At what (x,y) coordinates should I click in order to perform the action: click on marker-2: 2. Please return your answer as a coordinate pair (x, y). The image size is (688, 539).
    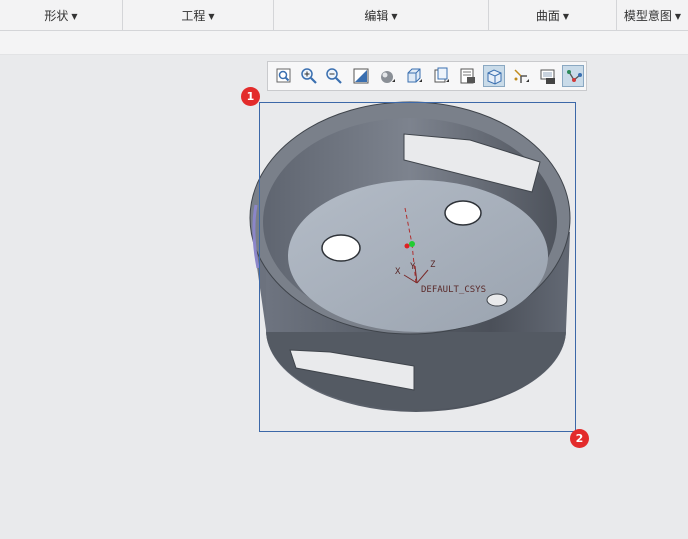
    Looking at the image, I should click on (579, 438).